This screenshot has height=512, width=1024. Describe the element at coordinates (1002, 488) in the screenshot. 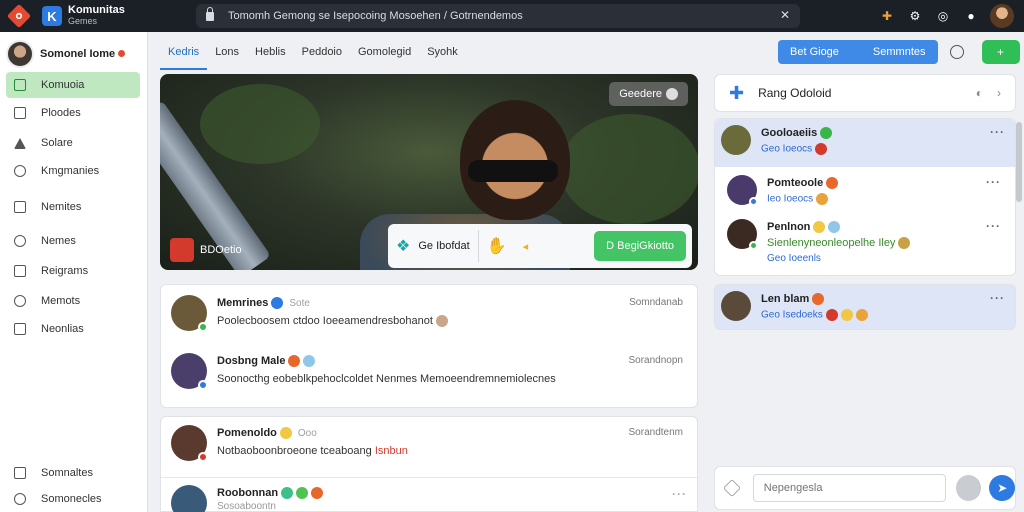

I see `send-button: ➤` at that location.